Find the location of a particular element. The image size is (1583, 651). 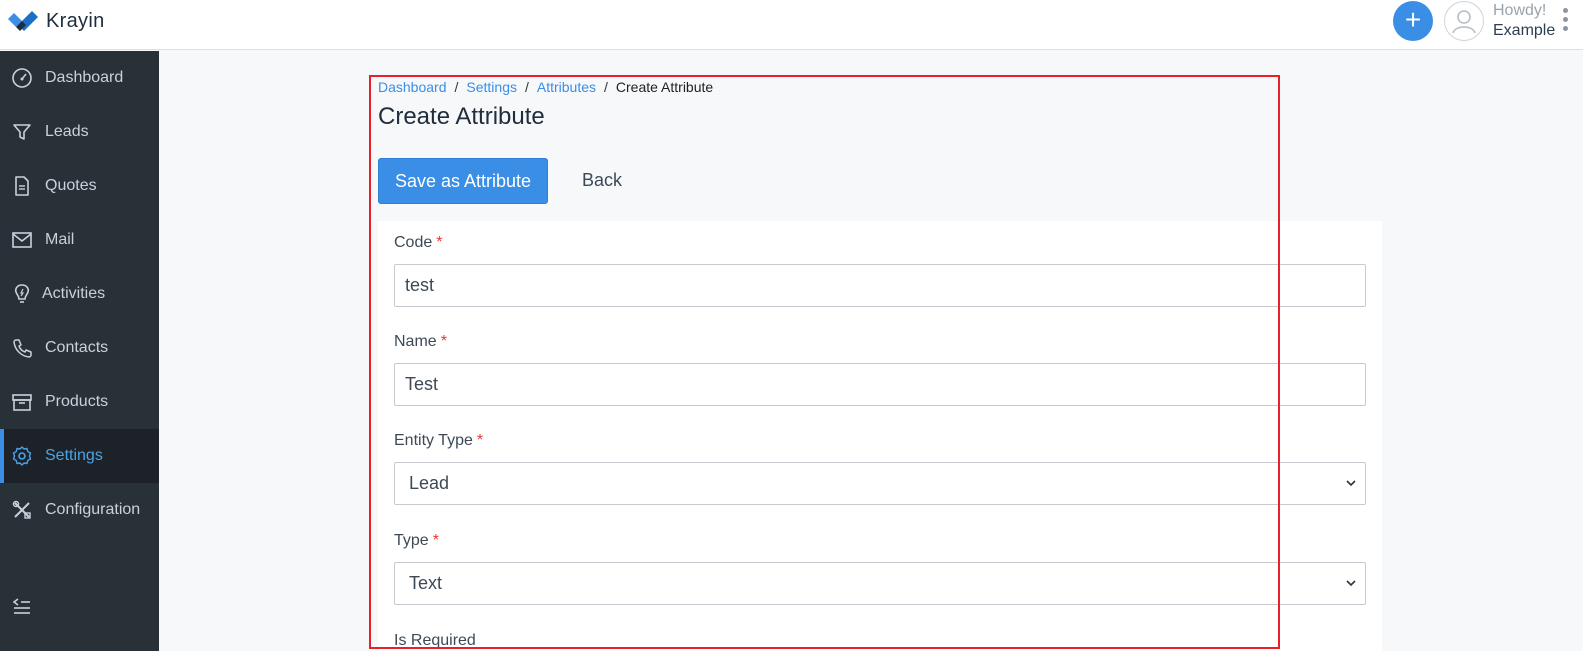

user-name: Example is located at coordinates (1524, 31).